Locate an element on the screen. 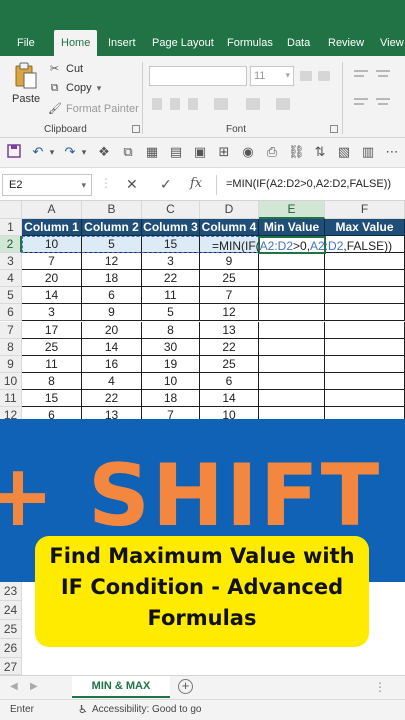  cell-f7 is located at coordinates (365, 330).